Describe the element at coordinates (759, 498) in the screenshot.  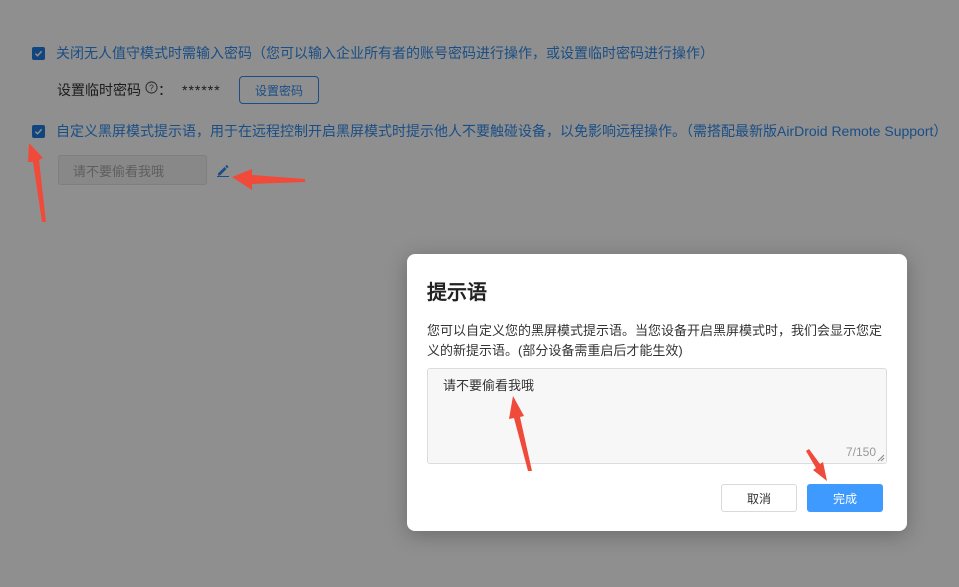
I see `cancel-button: 取消` at that location.